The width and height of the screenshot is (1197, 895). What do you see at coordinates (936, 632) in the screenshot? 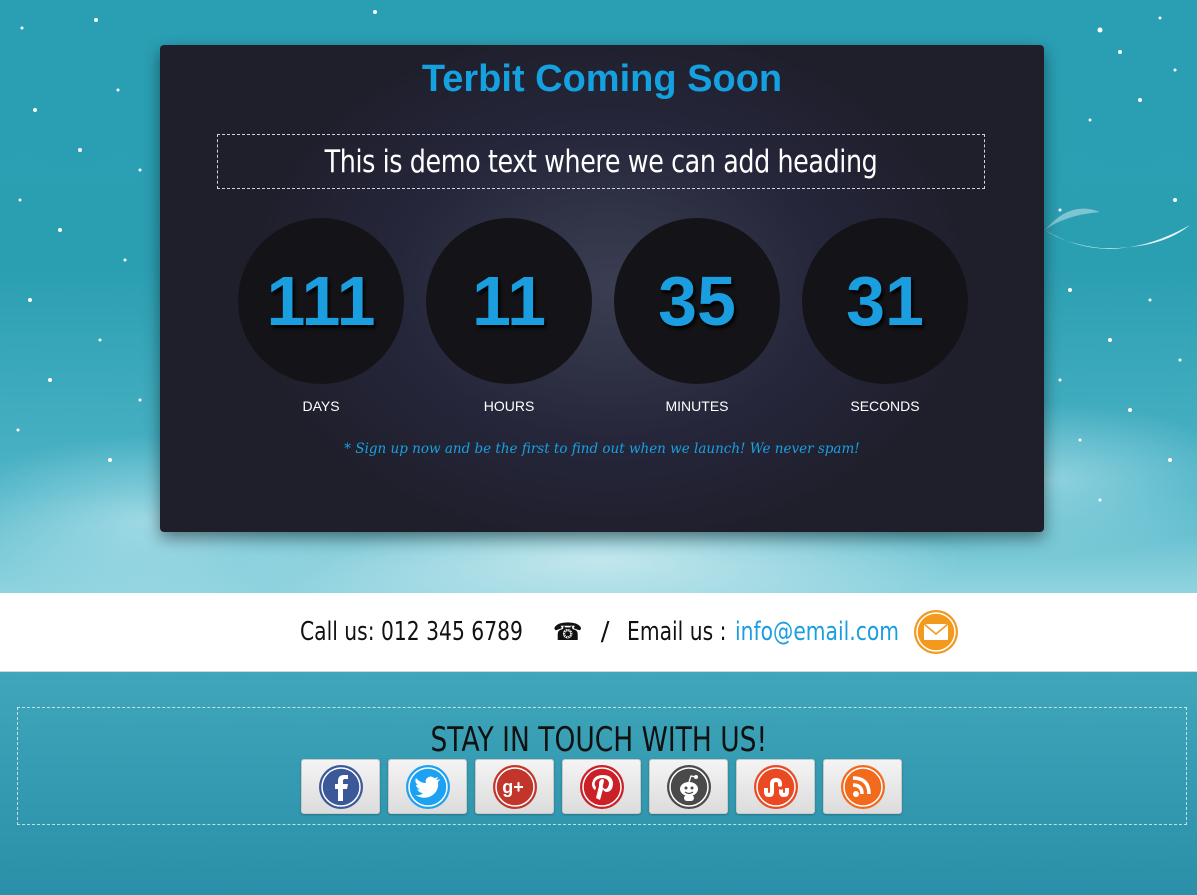
I see `mail-icon` at bounding box center [936, 632].